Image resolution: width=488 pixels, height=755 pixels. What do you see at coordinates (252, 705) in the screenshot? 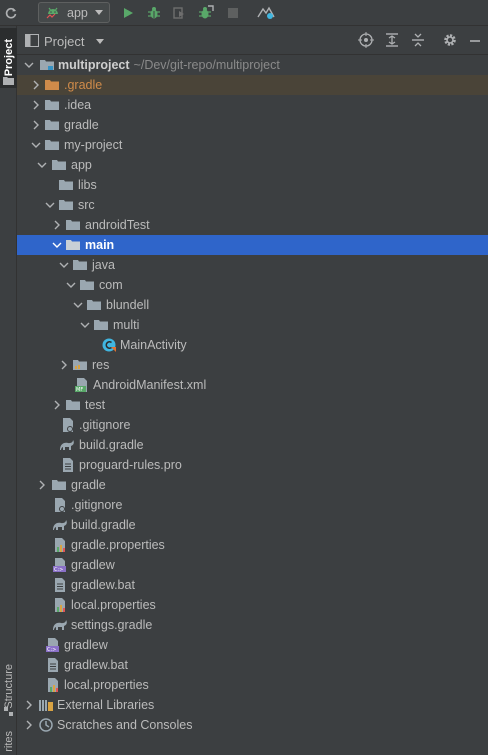
I see `tree-row-external-libraries: External Libraries` at bounding box center [252, 705].